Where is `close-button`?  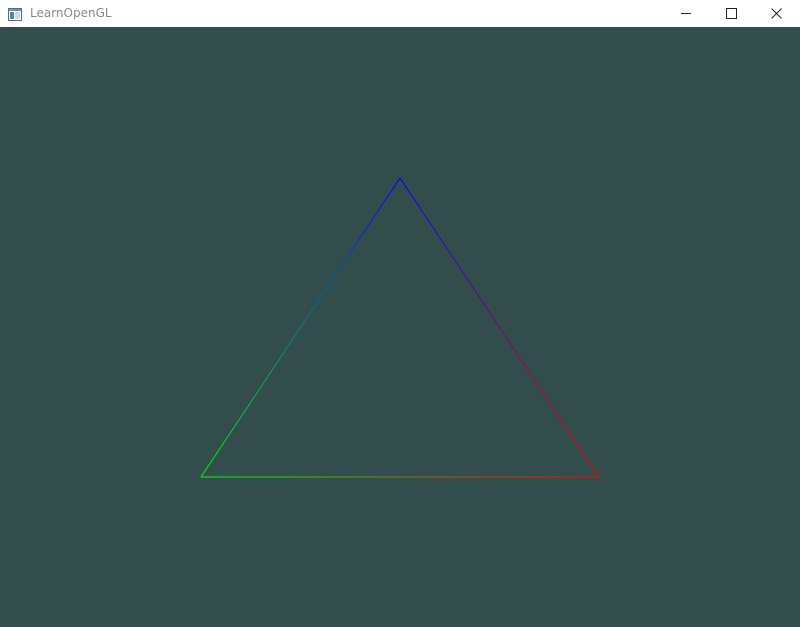 close-button is located at coordinates (776, 13).